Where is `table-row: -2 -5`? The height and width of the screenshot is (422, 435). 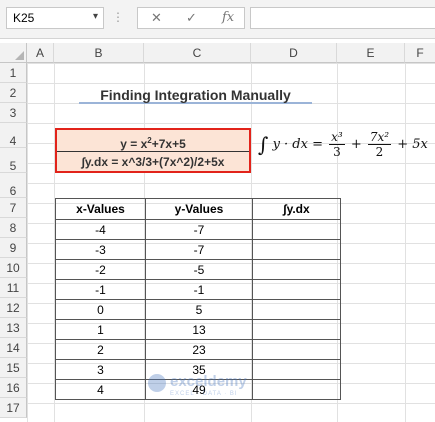
table-row: -2 -5 is located at coordinates (198, 269).